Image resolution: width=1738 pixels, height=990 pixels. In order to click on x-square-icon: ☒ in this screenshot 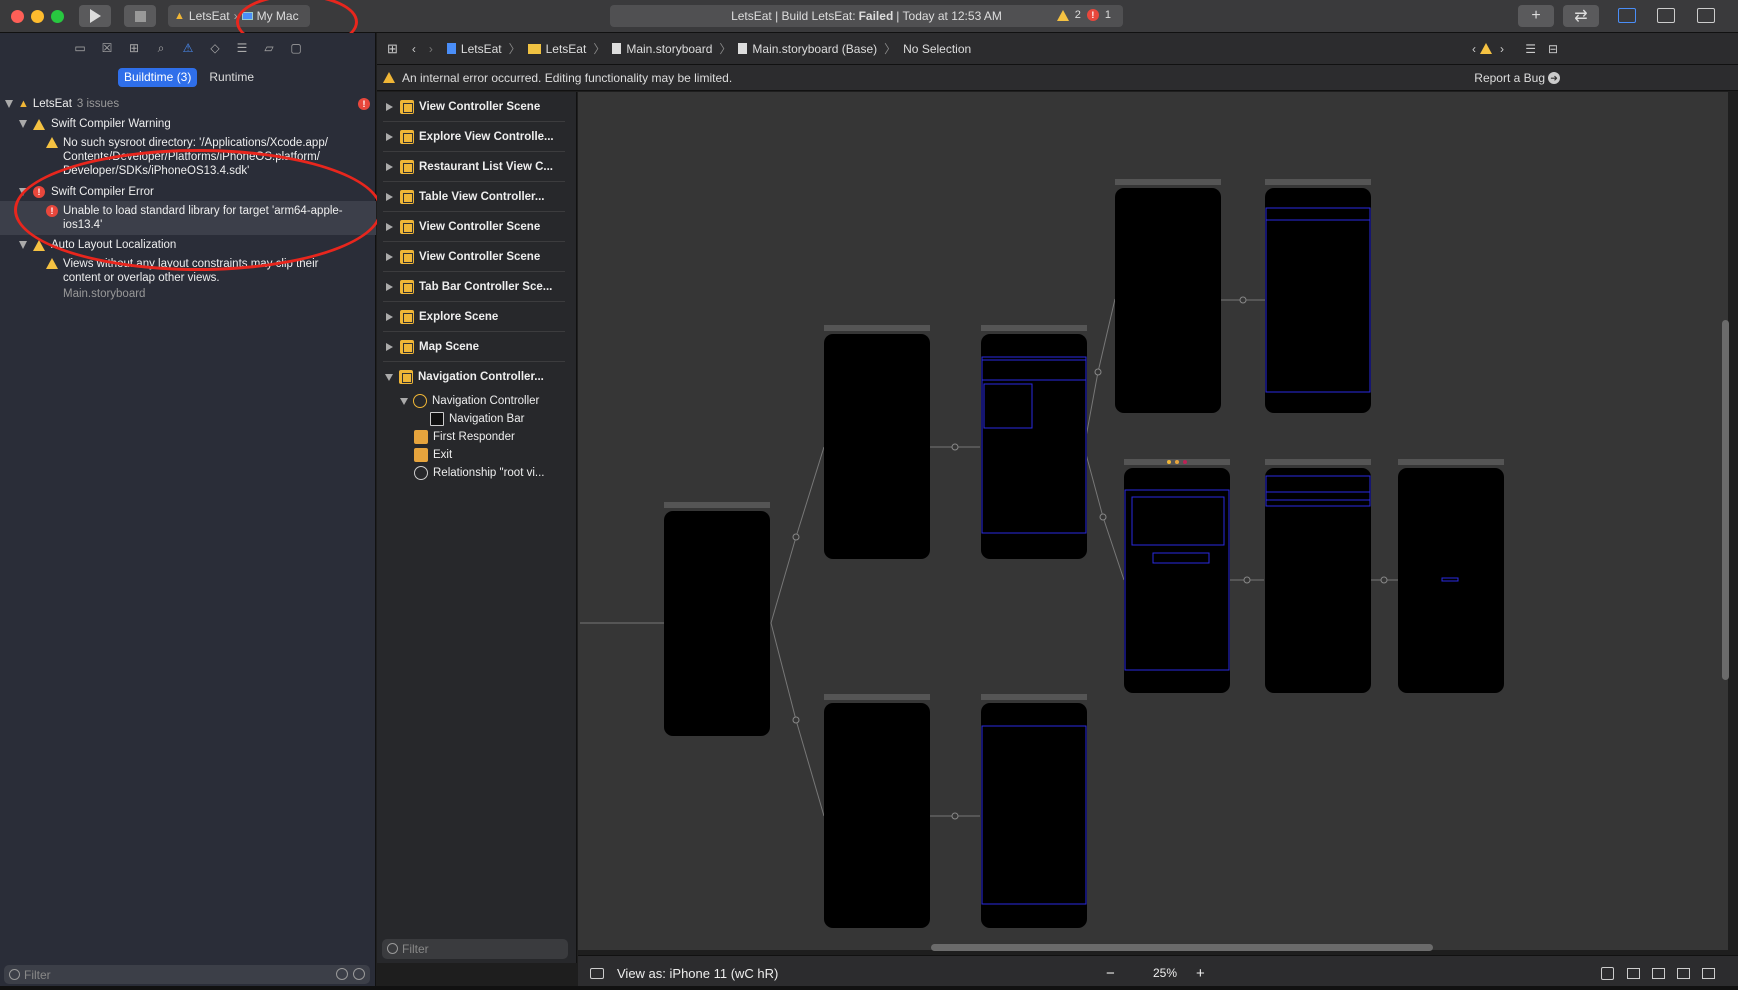, I will do `click(107, 48)`.